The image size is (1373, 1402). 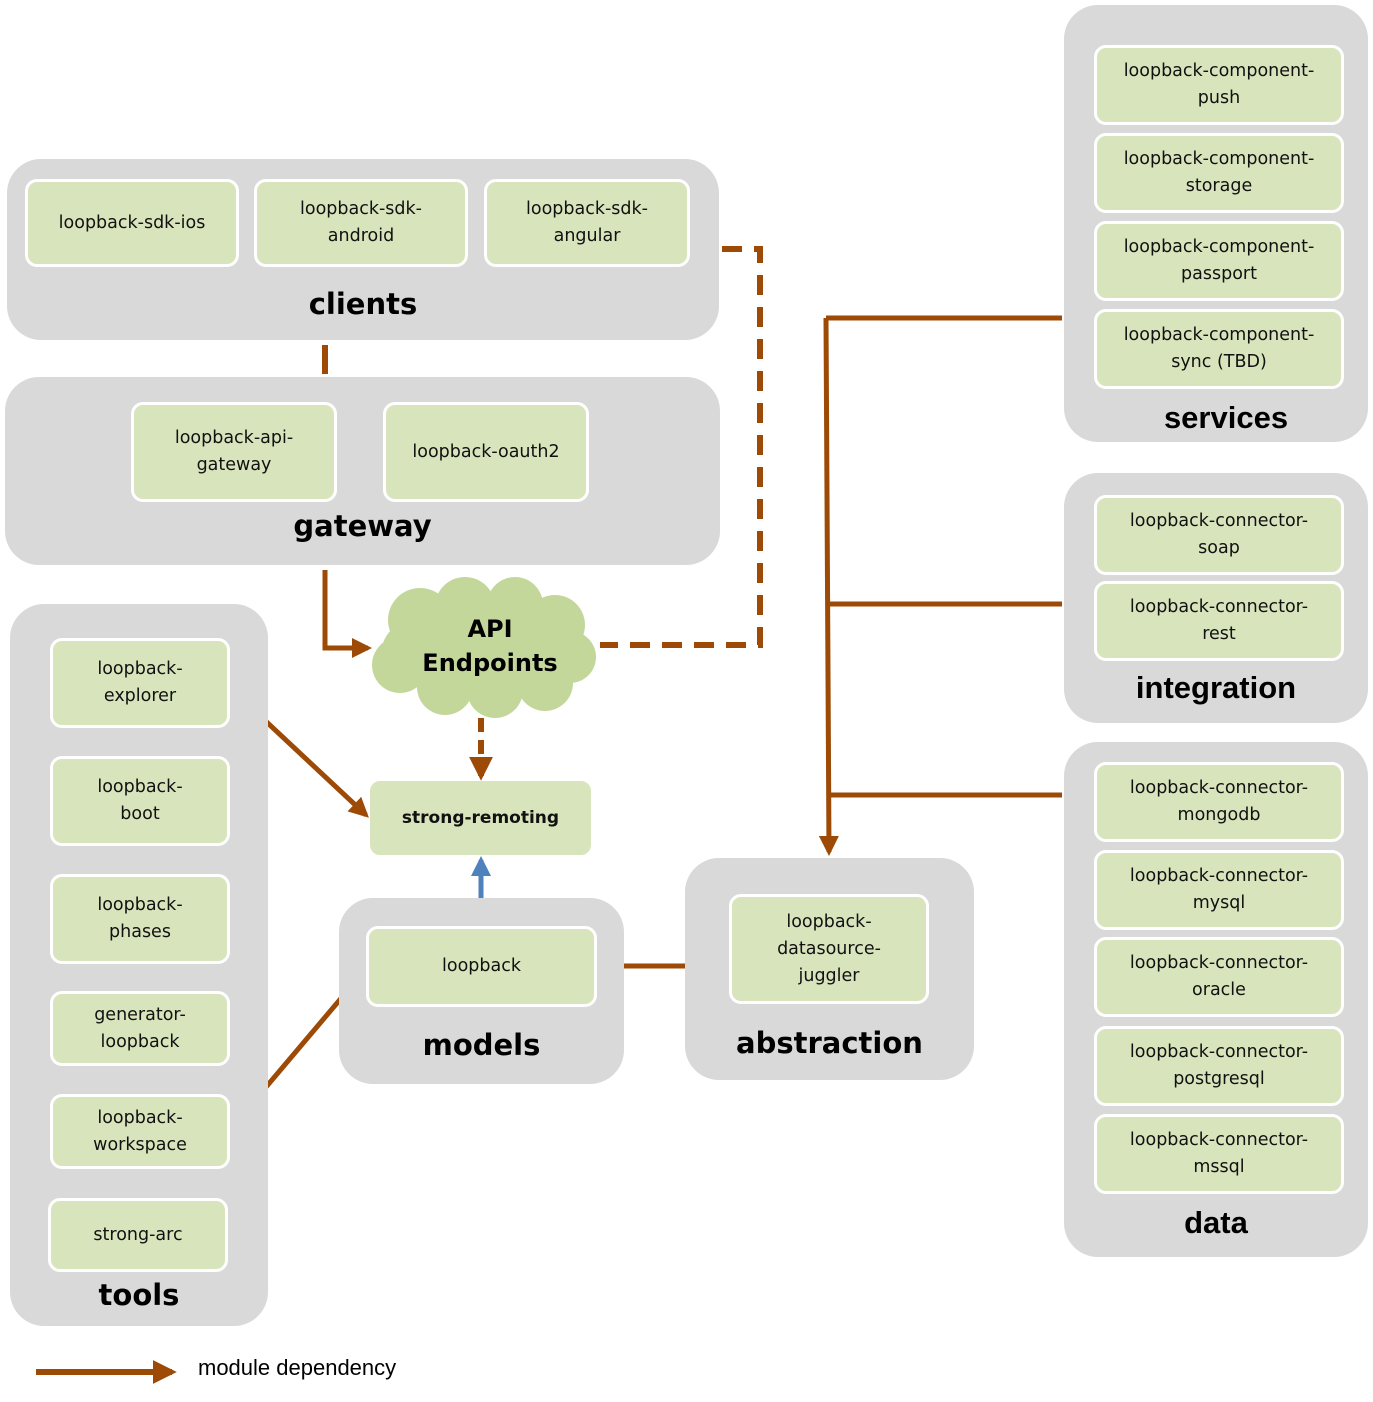 What do you see at coordinates (829, 1043) in the screenshot?
I see `group-title-abstraction: abstraction` at bounding box center [829, 1043].